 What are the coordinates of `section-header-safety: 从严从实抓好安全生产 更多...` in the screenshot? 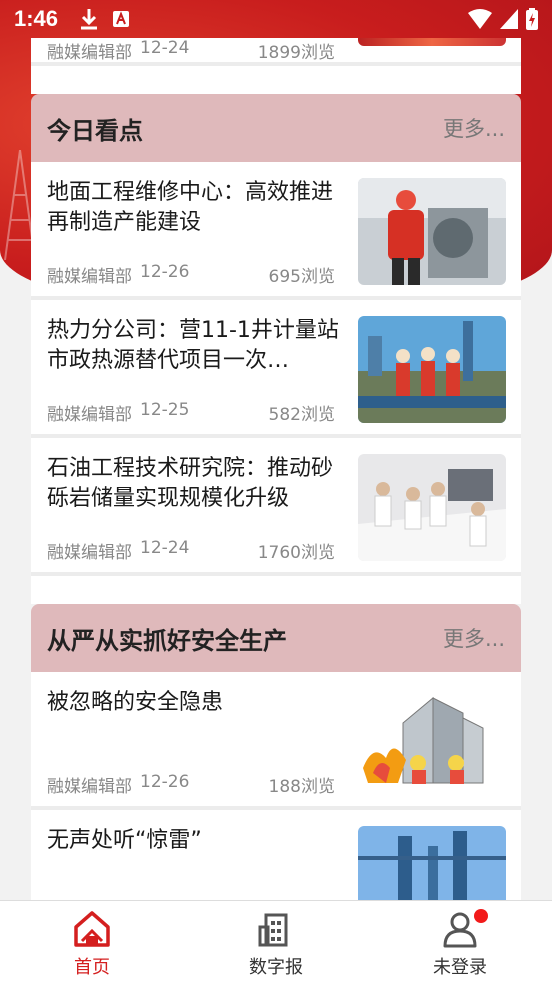 It's located at (276, 638).